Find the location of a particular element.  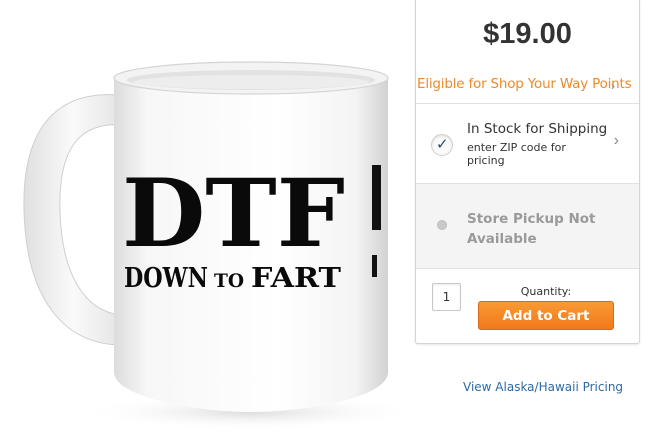

add-to-cart-area: Quantity: Add to Cart is located at coordinates (527, 305).